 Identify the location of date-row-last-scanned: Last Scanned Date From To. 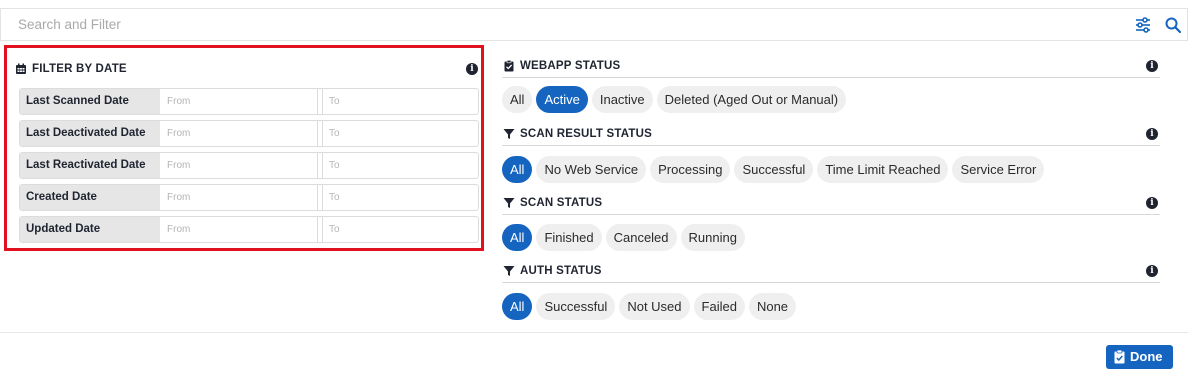
(249, 101).